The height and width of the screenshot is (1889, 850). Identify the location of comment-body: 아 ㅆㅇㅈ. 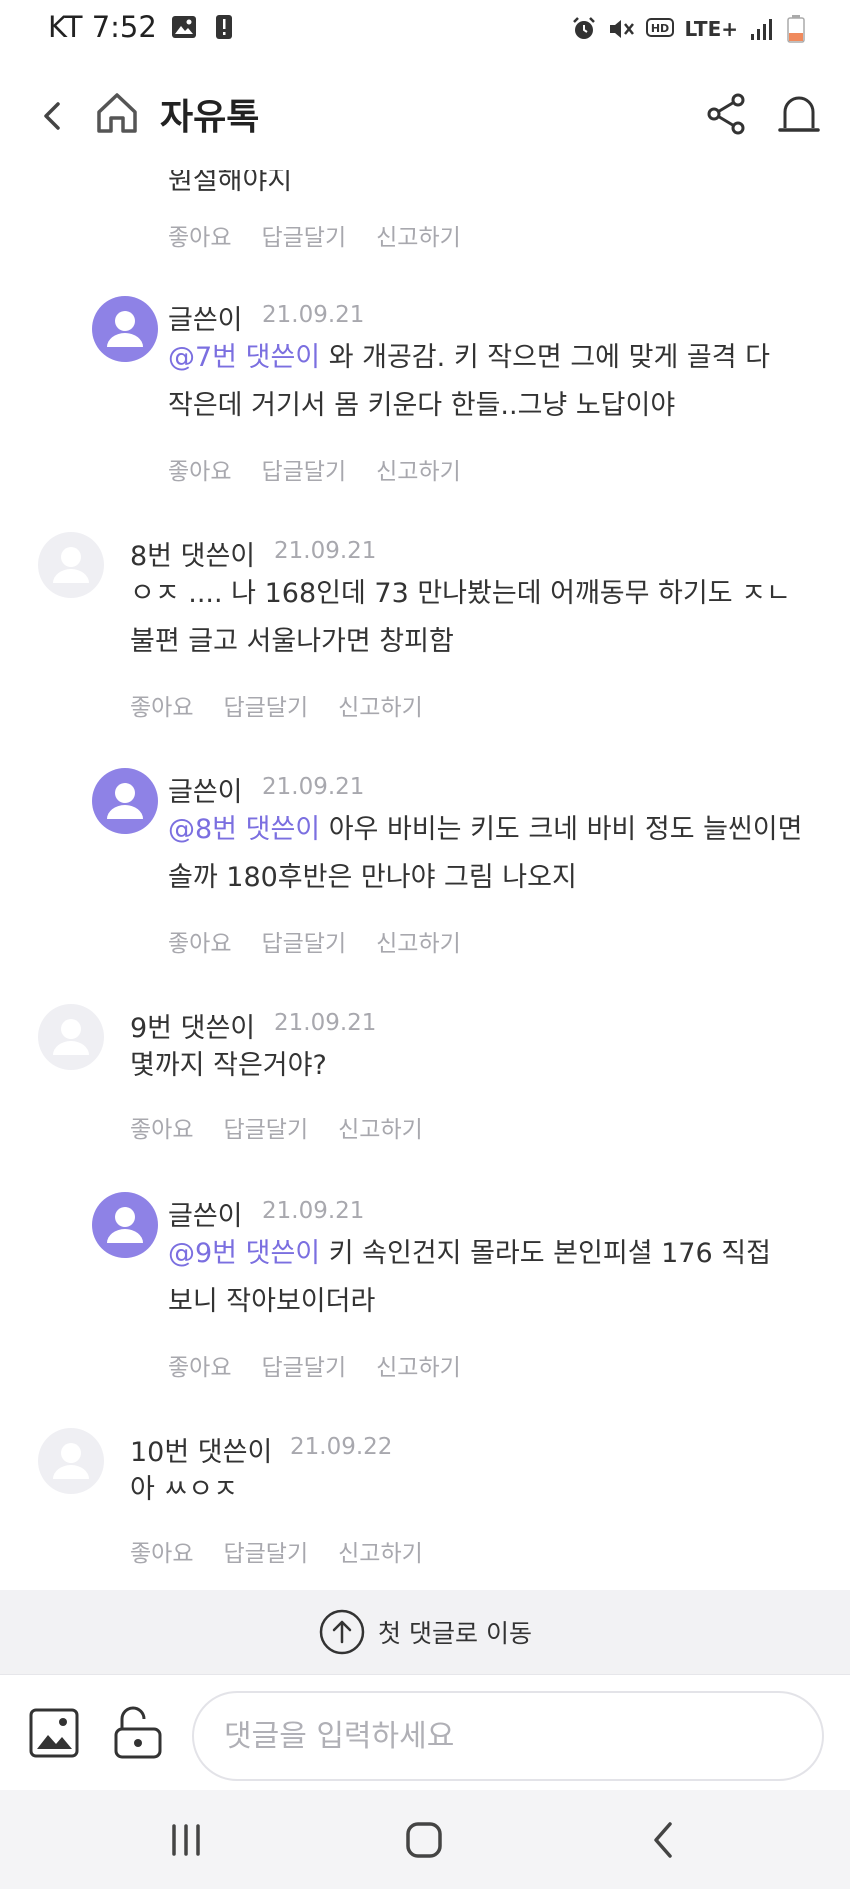
(470, 1490).